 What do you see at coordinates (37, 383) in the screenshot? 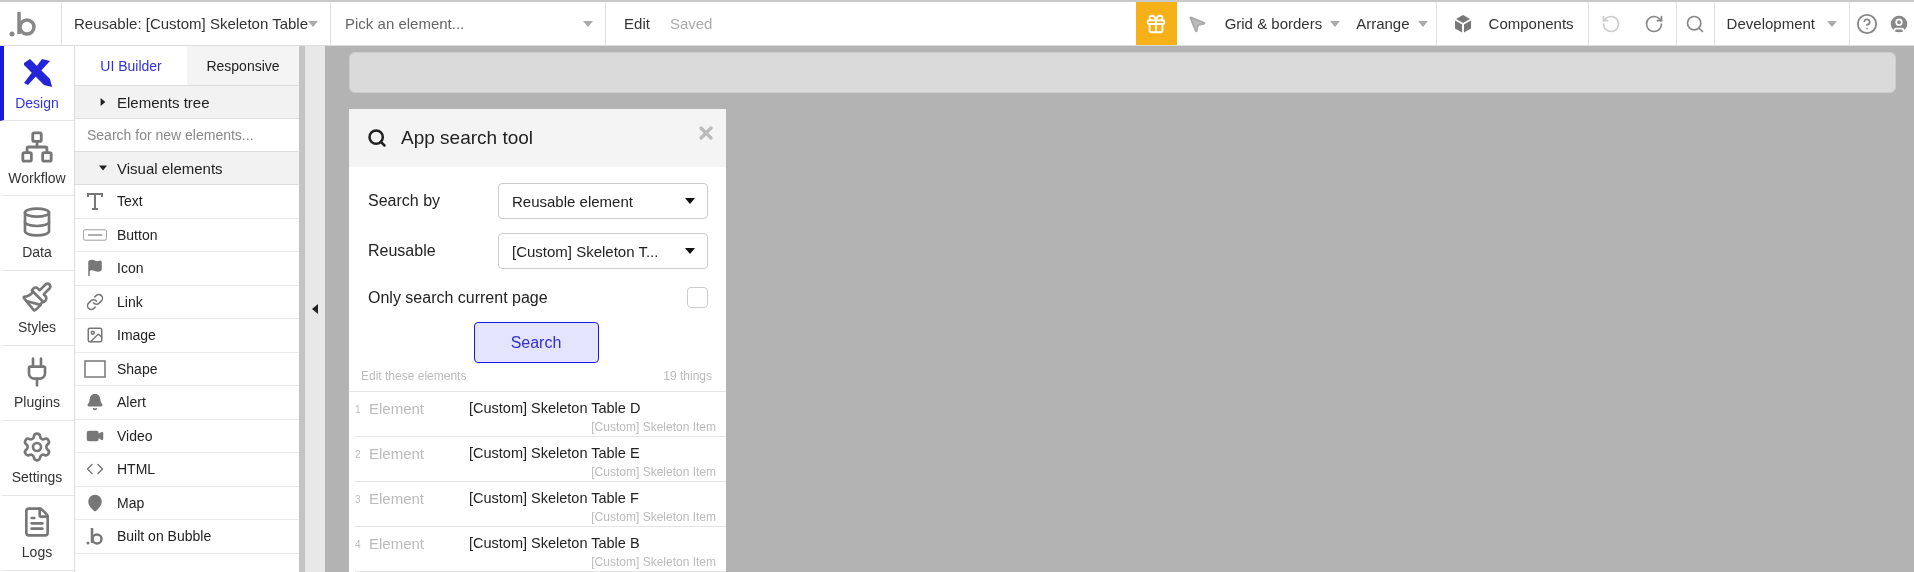
I see `nav-tab: Plugins` at bounding box center [37, 383].